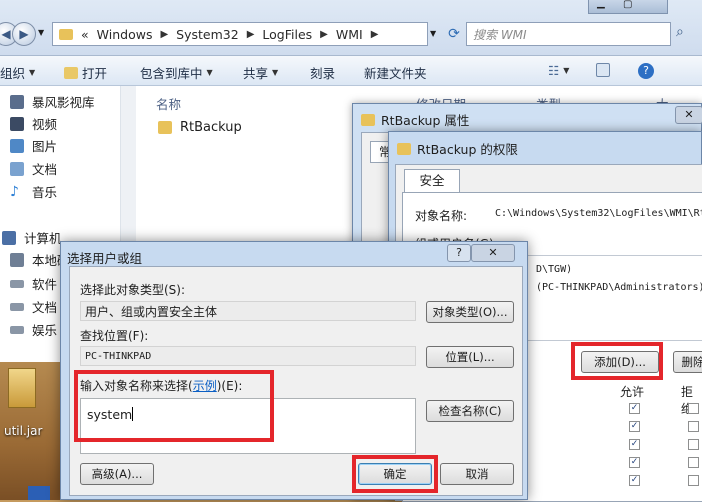  I want to click on breadcrumb-overflow: «, so click(85, 34).